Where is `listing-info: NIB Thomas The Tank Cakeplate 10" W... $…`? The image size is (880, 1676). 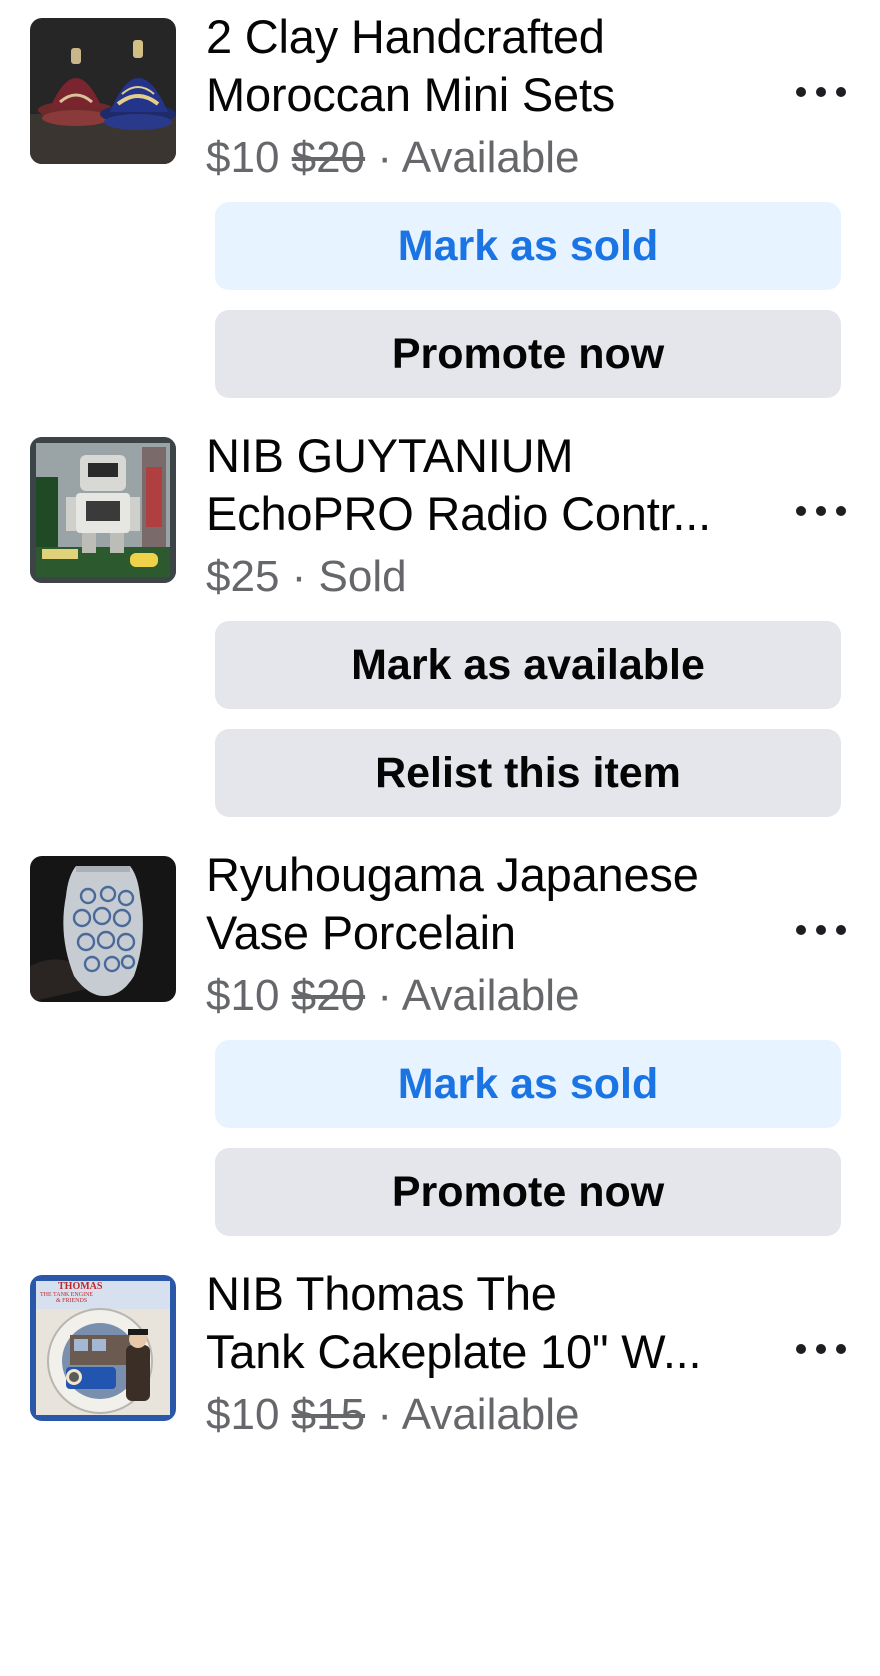 listing-info: NIB Thomas The Tank Cakeplate 10" W... $… is located at coordinates (486, 1354).